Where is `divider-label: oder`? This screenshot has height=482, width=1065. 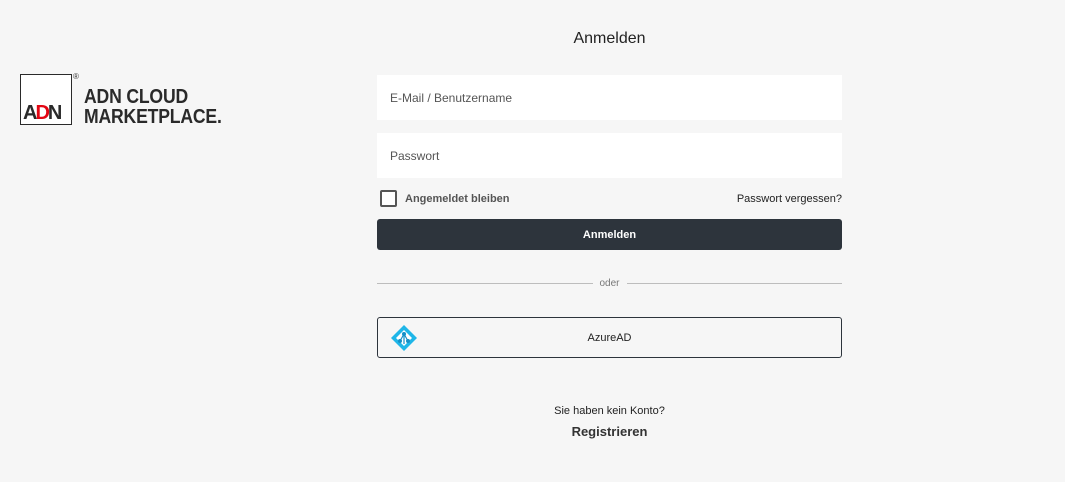
divider-label: oder is located at coordinates (609, 283).